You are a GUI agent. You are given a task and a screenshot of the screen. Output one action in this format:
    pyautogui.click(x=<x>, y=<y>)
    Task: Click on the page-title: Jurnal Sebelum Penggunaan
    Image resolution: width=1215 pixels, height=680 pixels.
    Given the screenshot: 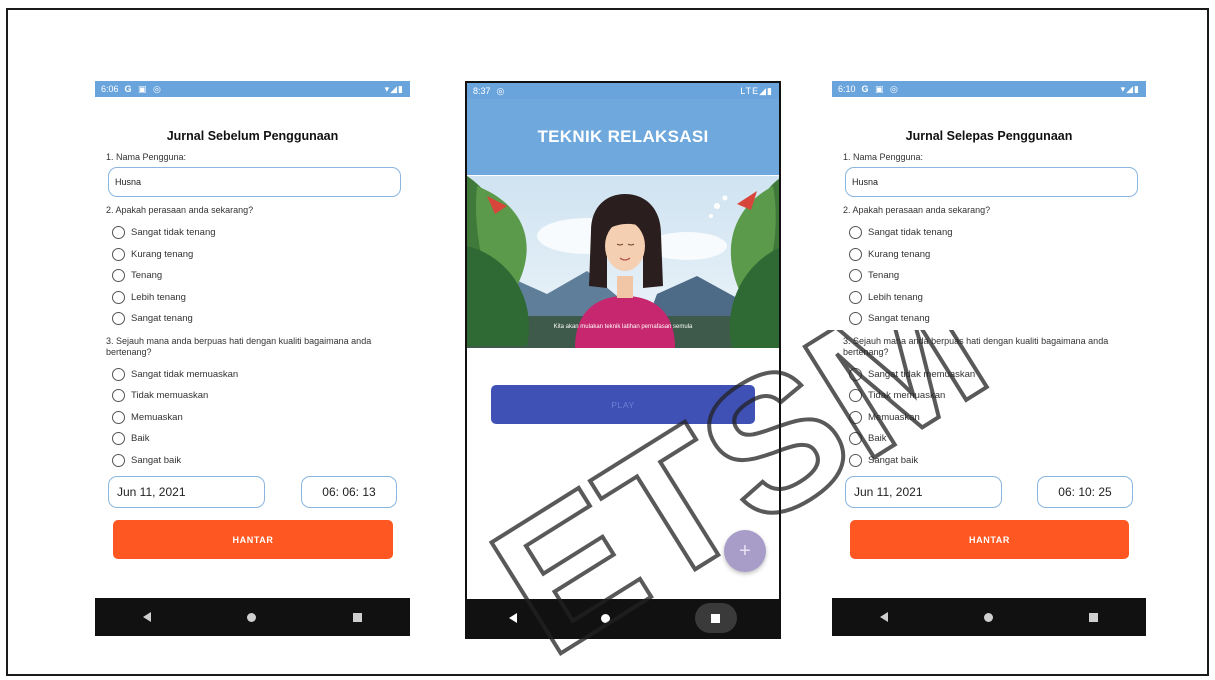 What is the action you would take?
    pyautogui.click(x=252, y=136)
    